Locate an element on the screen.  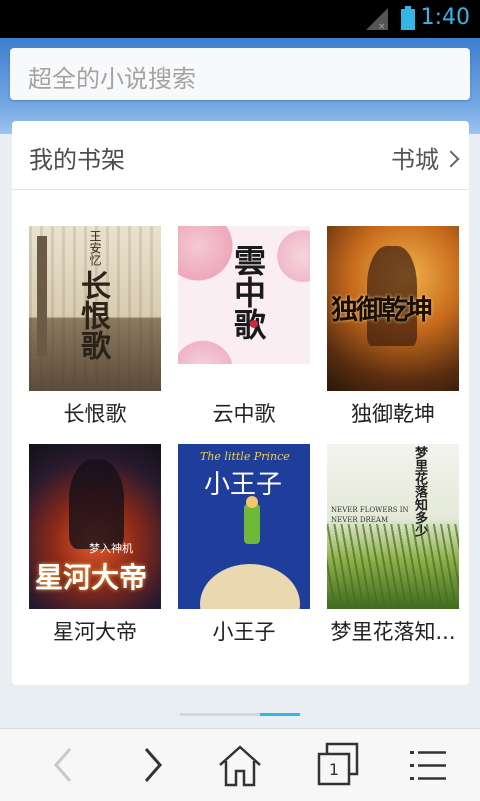
book-item: 雲中歌 云中歌 is located at coordinates (244, 326).